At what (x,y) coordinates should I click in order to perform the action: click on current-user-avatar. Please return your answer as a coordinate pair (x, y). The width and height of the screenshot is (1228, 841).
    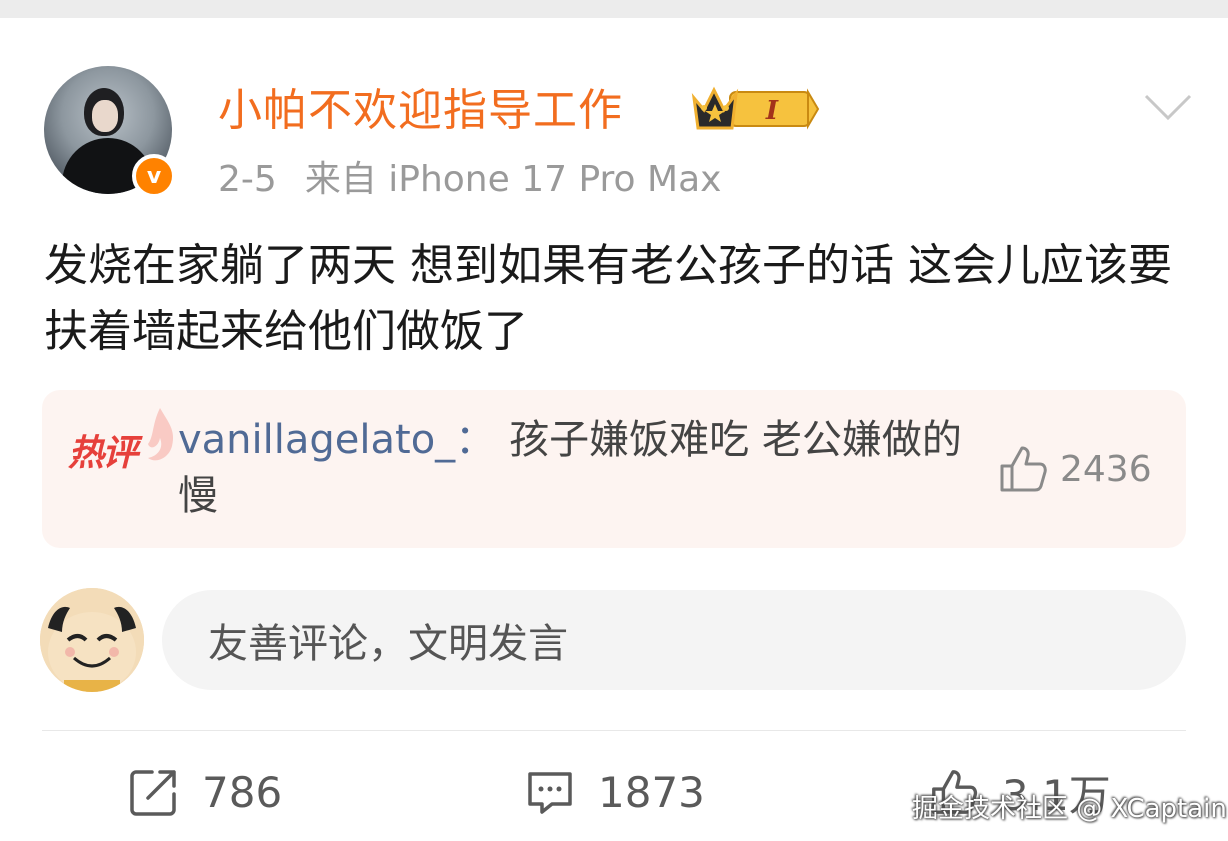
    Looking at the image, I should click on (92, 640).